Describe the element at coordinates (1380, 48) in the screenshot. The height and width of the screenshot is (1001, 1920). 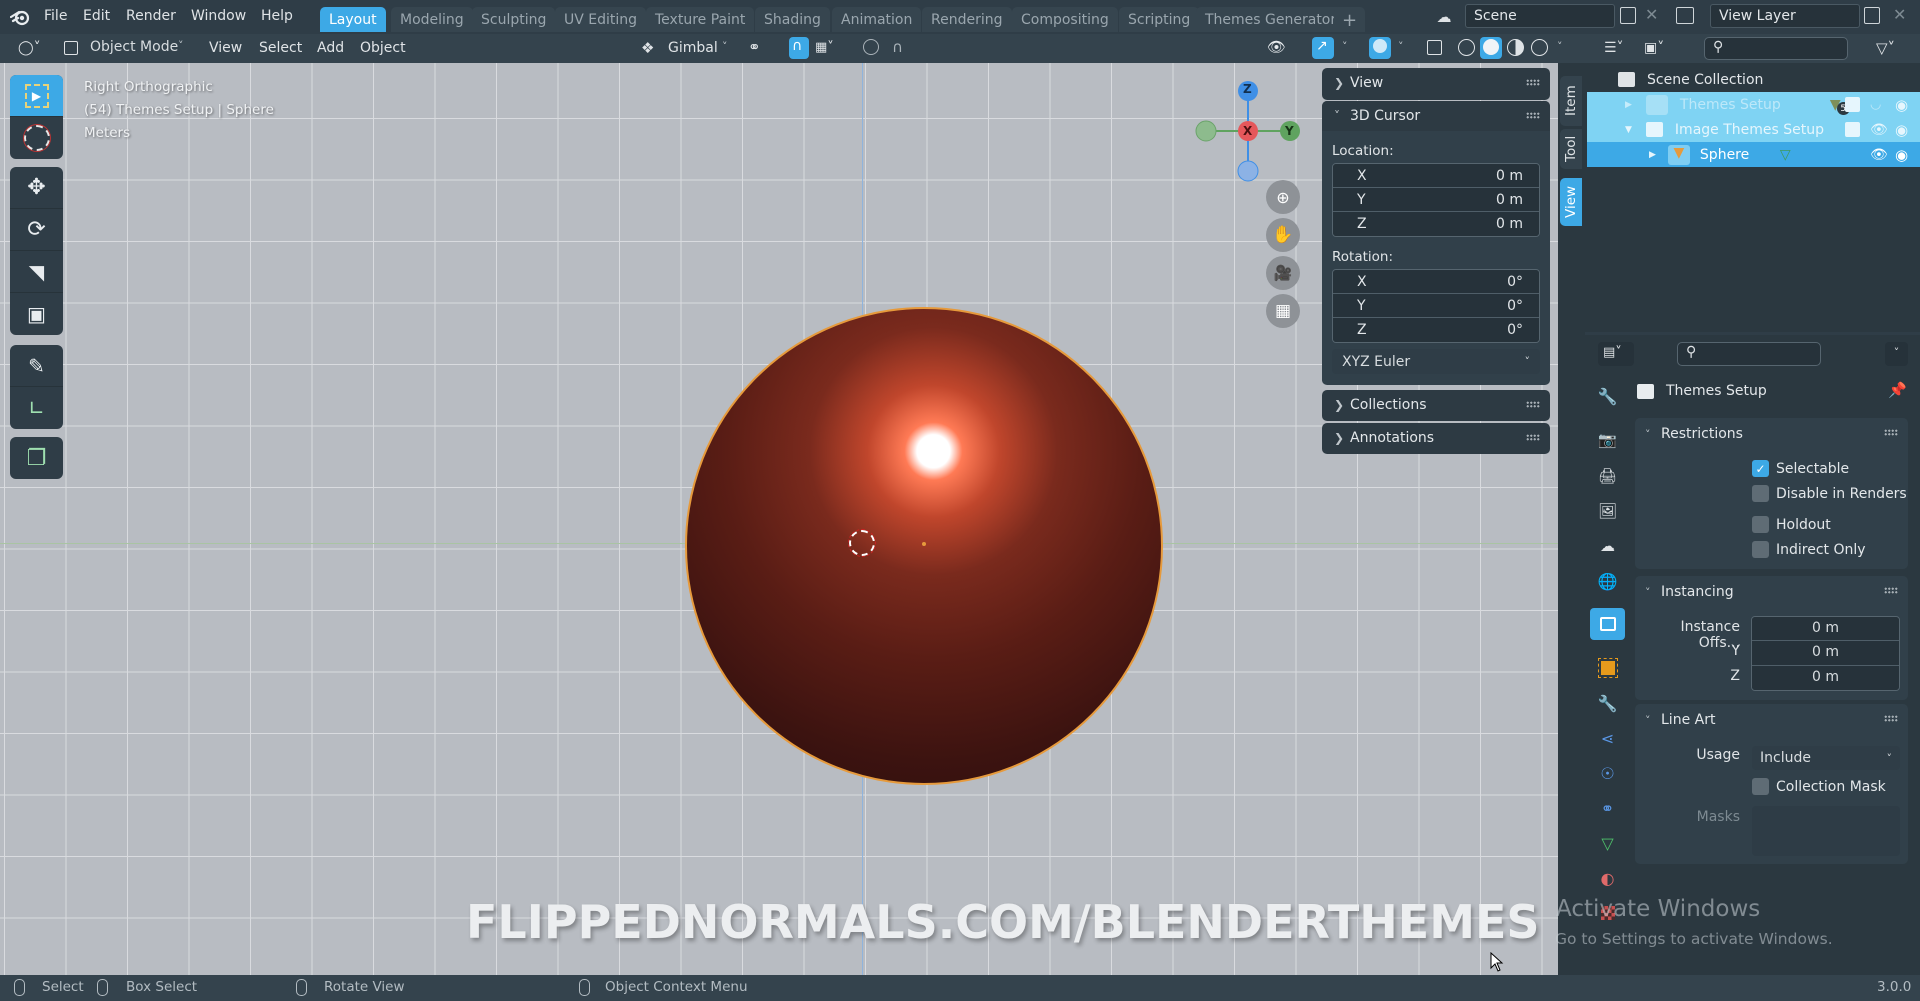
I see `overlays-toggle` at that location.